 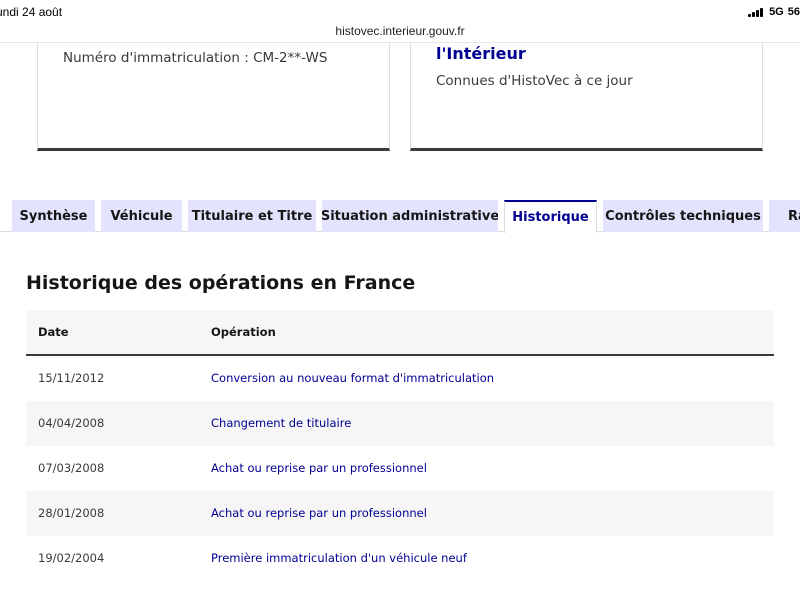 What do you see at coordinates (141, 216) in the screenshot?
I see `tab-vehicule: Véhicule` at bounding box center [141, 216].